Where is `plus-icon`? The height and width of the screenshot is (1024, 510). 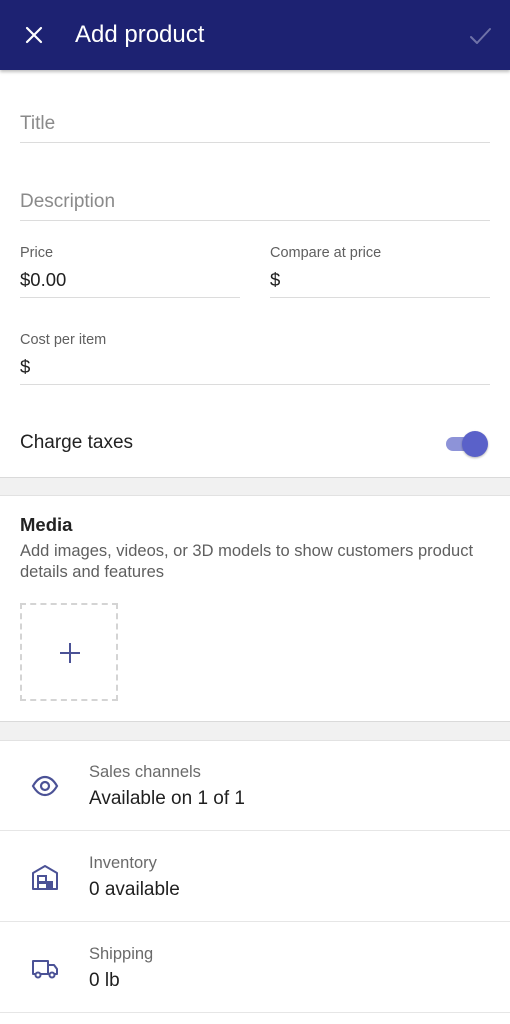 plus-icon is located at coordinates (70, 653).